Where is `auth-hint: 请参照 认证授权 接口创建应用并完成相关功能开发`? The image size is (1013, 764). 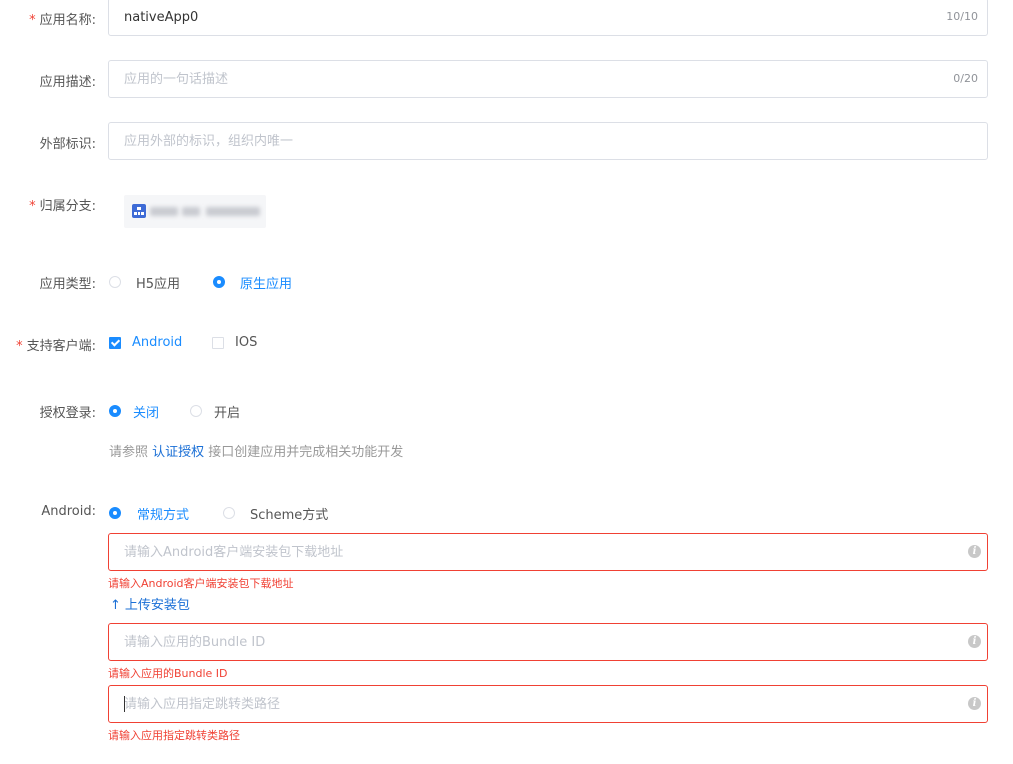
auth-hint: 请参照 认证授权 接口创建应用并完成相关功能开发 is located at coordinates (256, 452).